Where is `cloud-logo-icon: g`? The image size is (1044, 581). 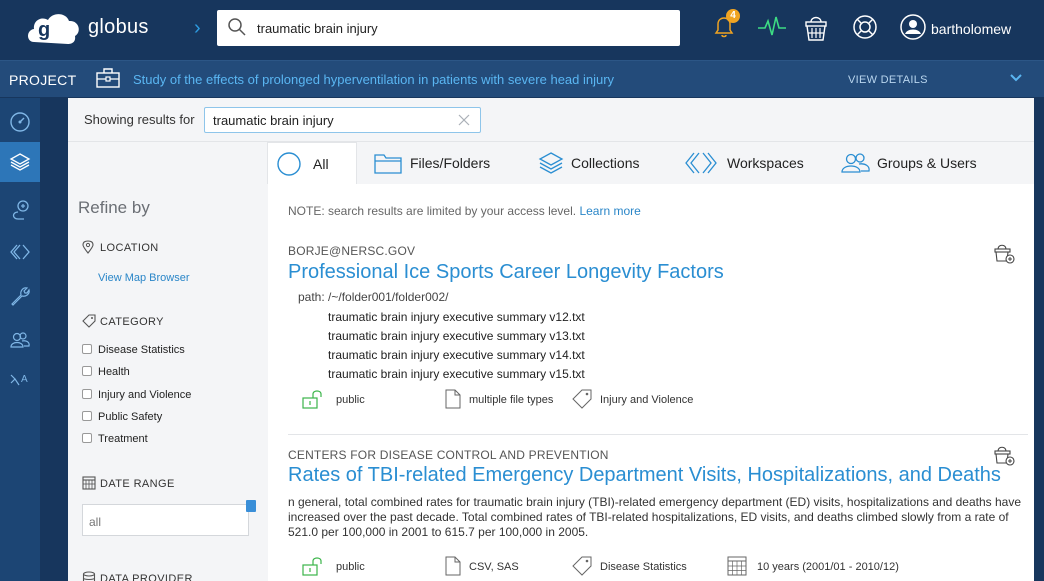
cloud-logo-icon: g is located at coordinates (53, 29).